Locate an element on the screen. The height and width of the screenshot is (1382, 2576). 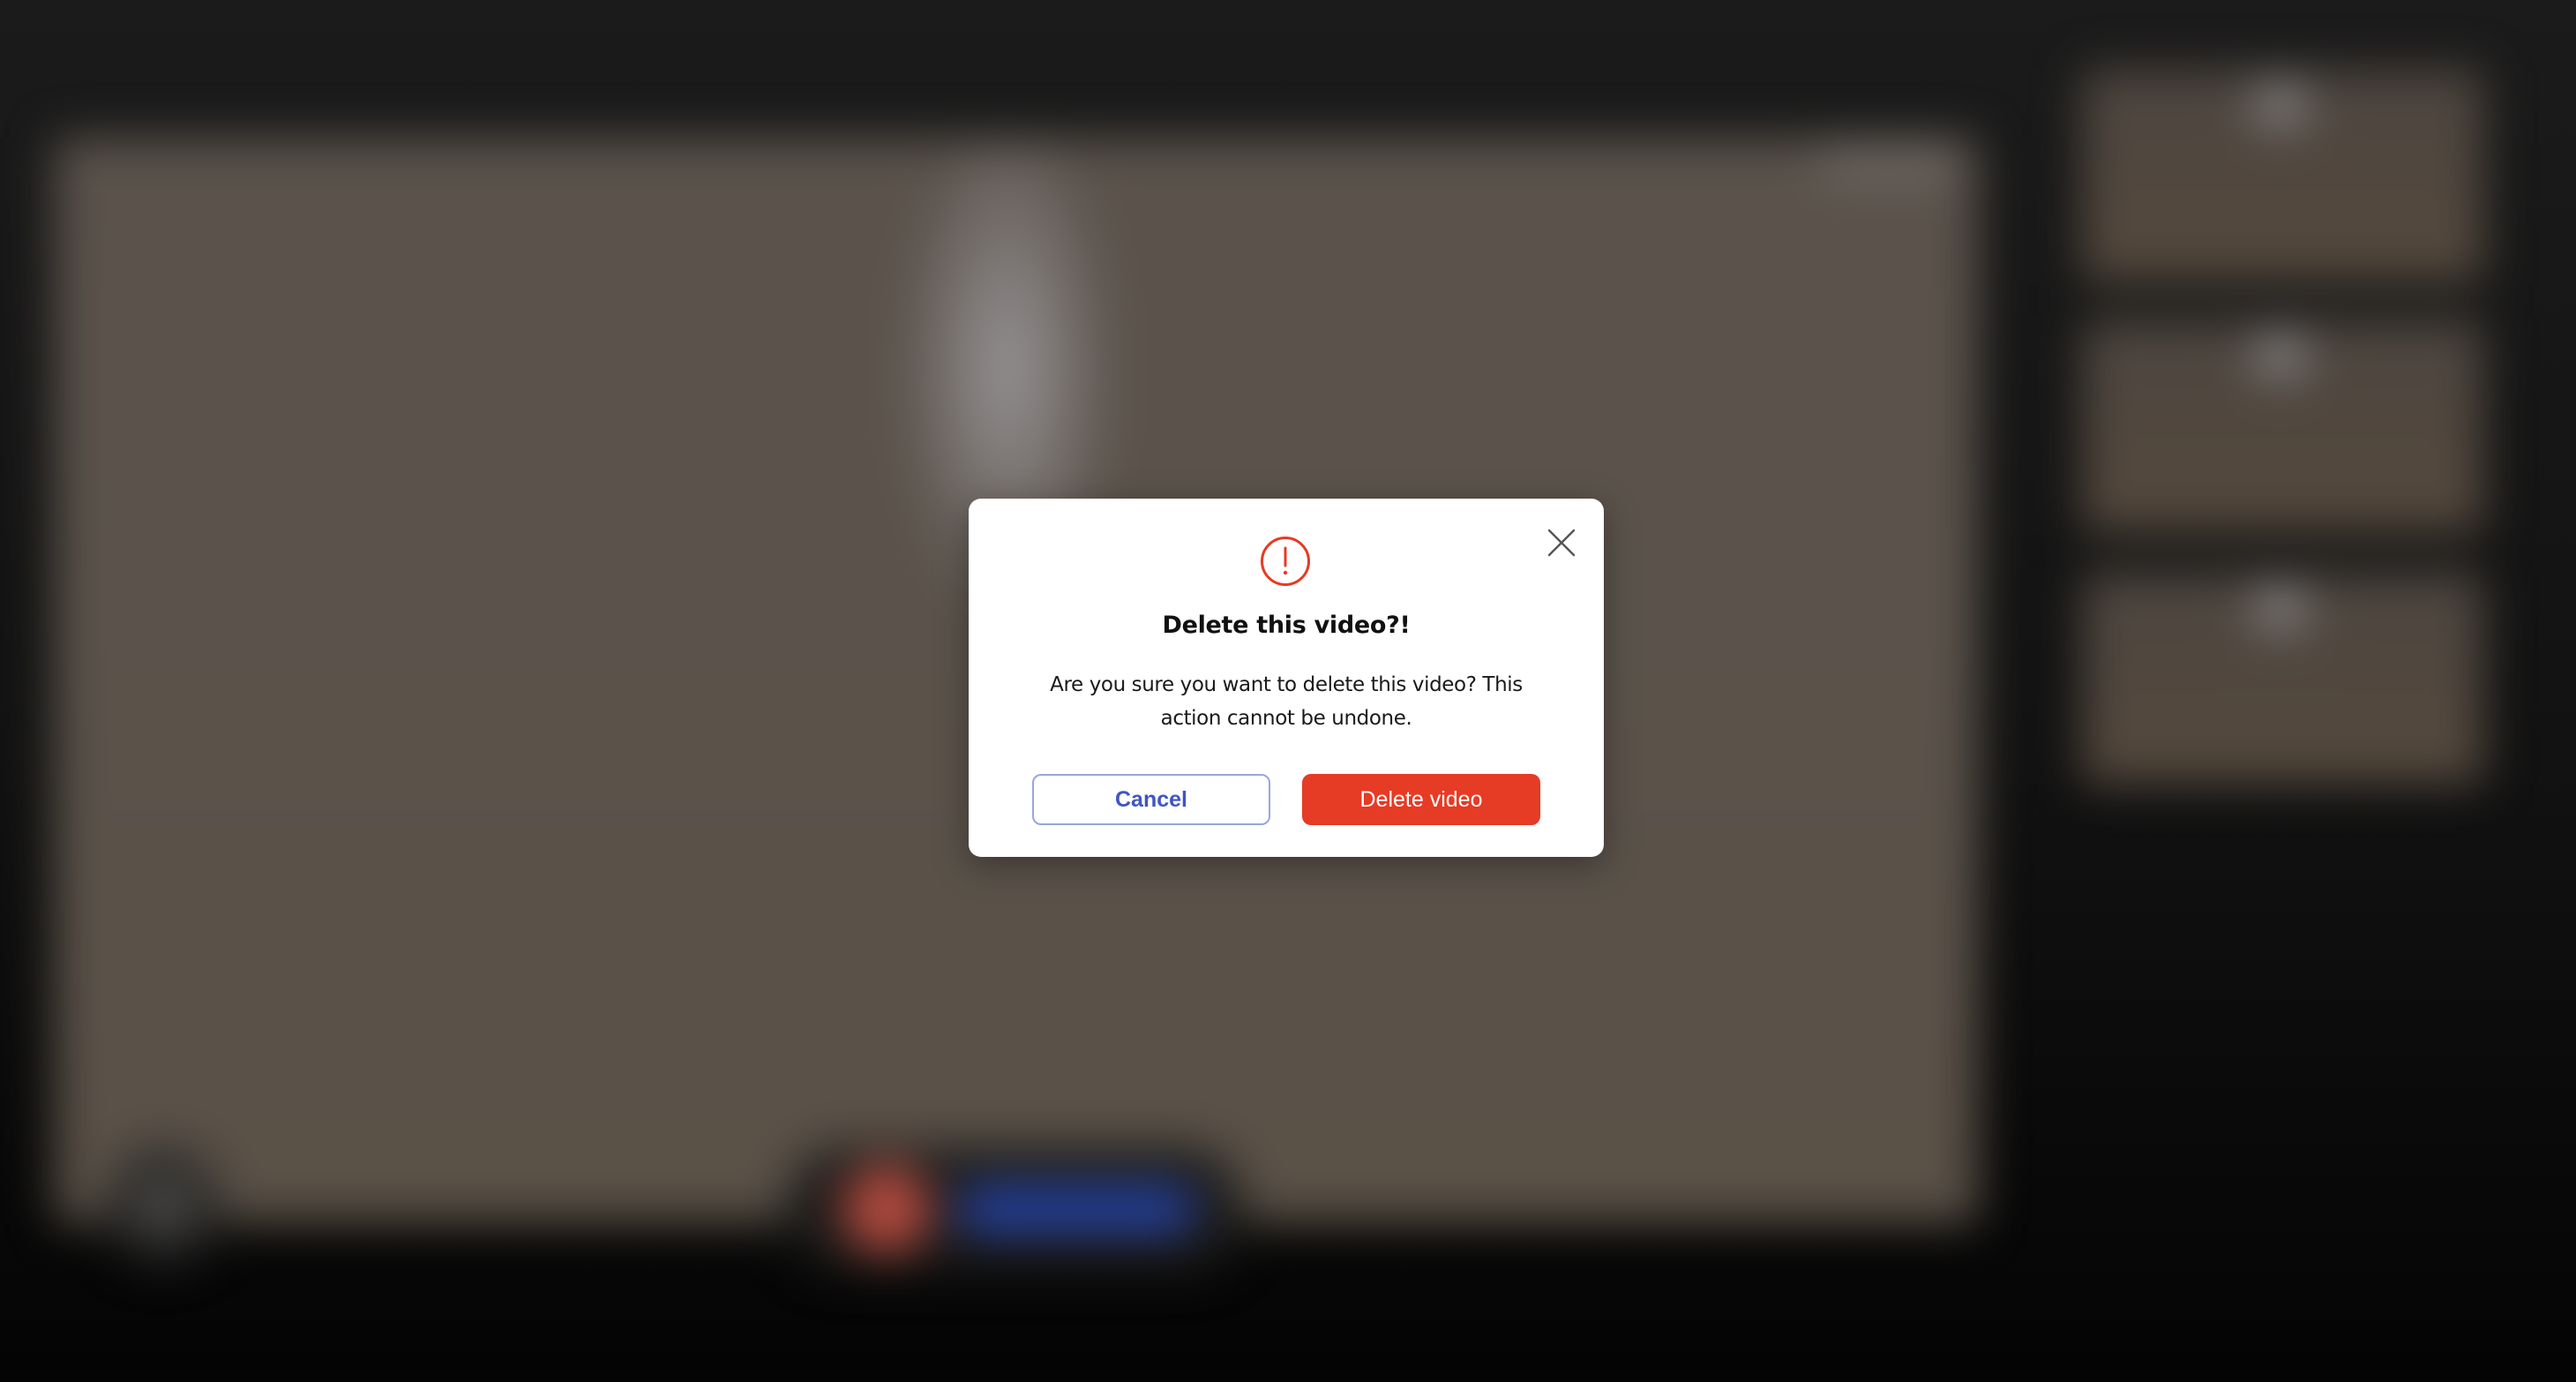
dialog-title: Delete this video?! is located at coordinates (1287, 626).